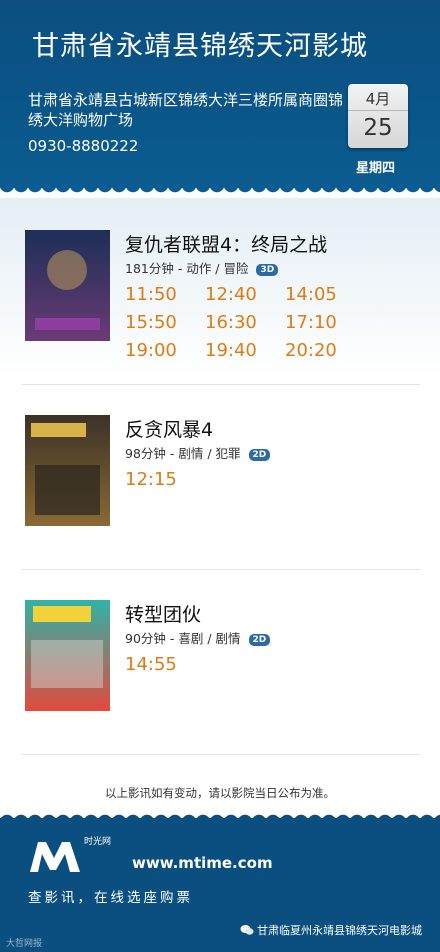  Describe the element at coordinates (163, 613) in the screenshot. I see `movie-title: 转型团伙` at that location.